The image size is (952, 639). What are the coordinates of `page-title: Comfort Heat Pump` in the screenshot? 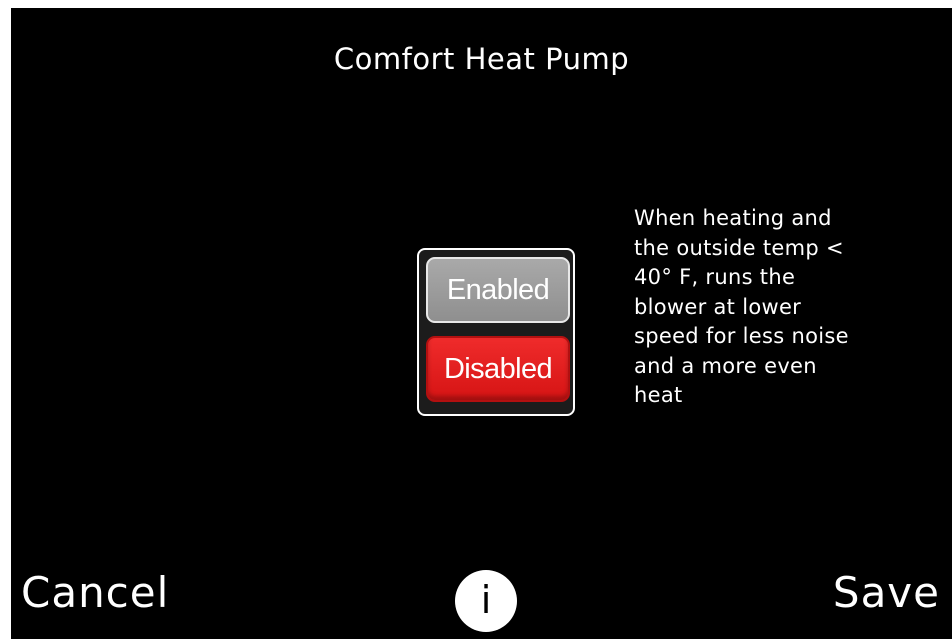 It's located at (481, 59).